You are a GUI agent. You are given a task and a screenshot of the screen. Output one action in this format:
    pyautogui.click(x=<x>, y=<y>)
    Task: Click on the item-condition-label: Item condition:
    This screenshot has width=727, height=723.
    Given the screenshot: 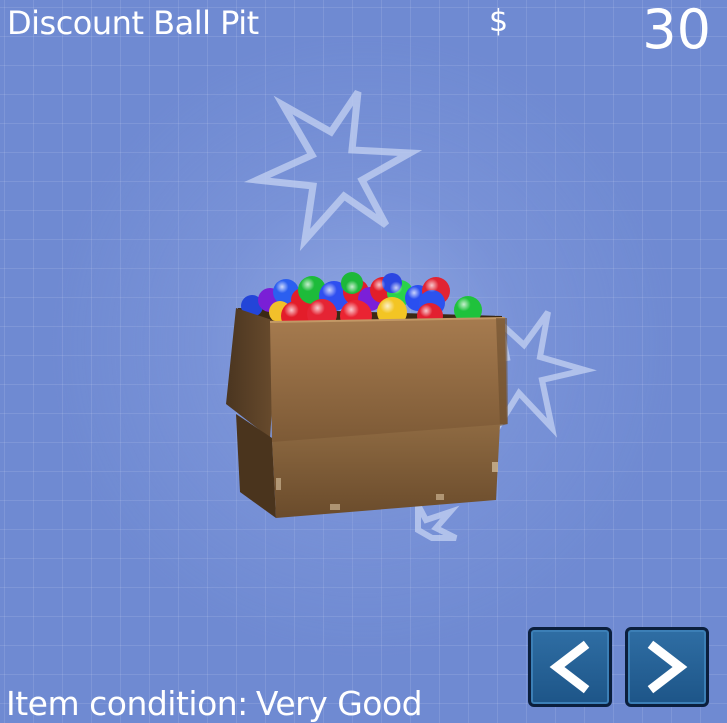 What is the action you would take?
    pyautogui.click(x=127, y=703)
    